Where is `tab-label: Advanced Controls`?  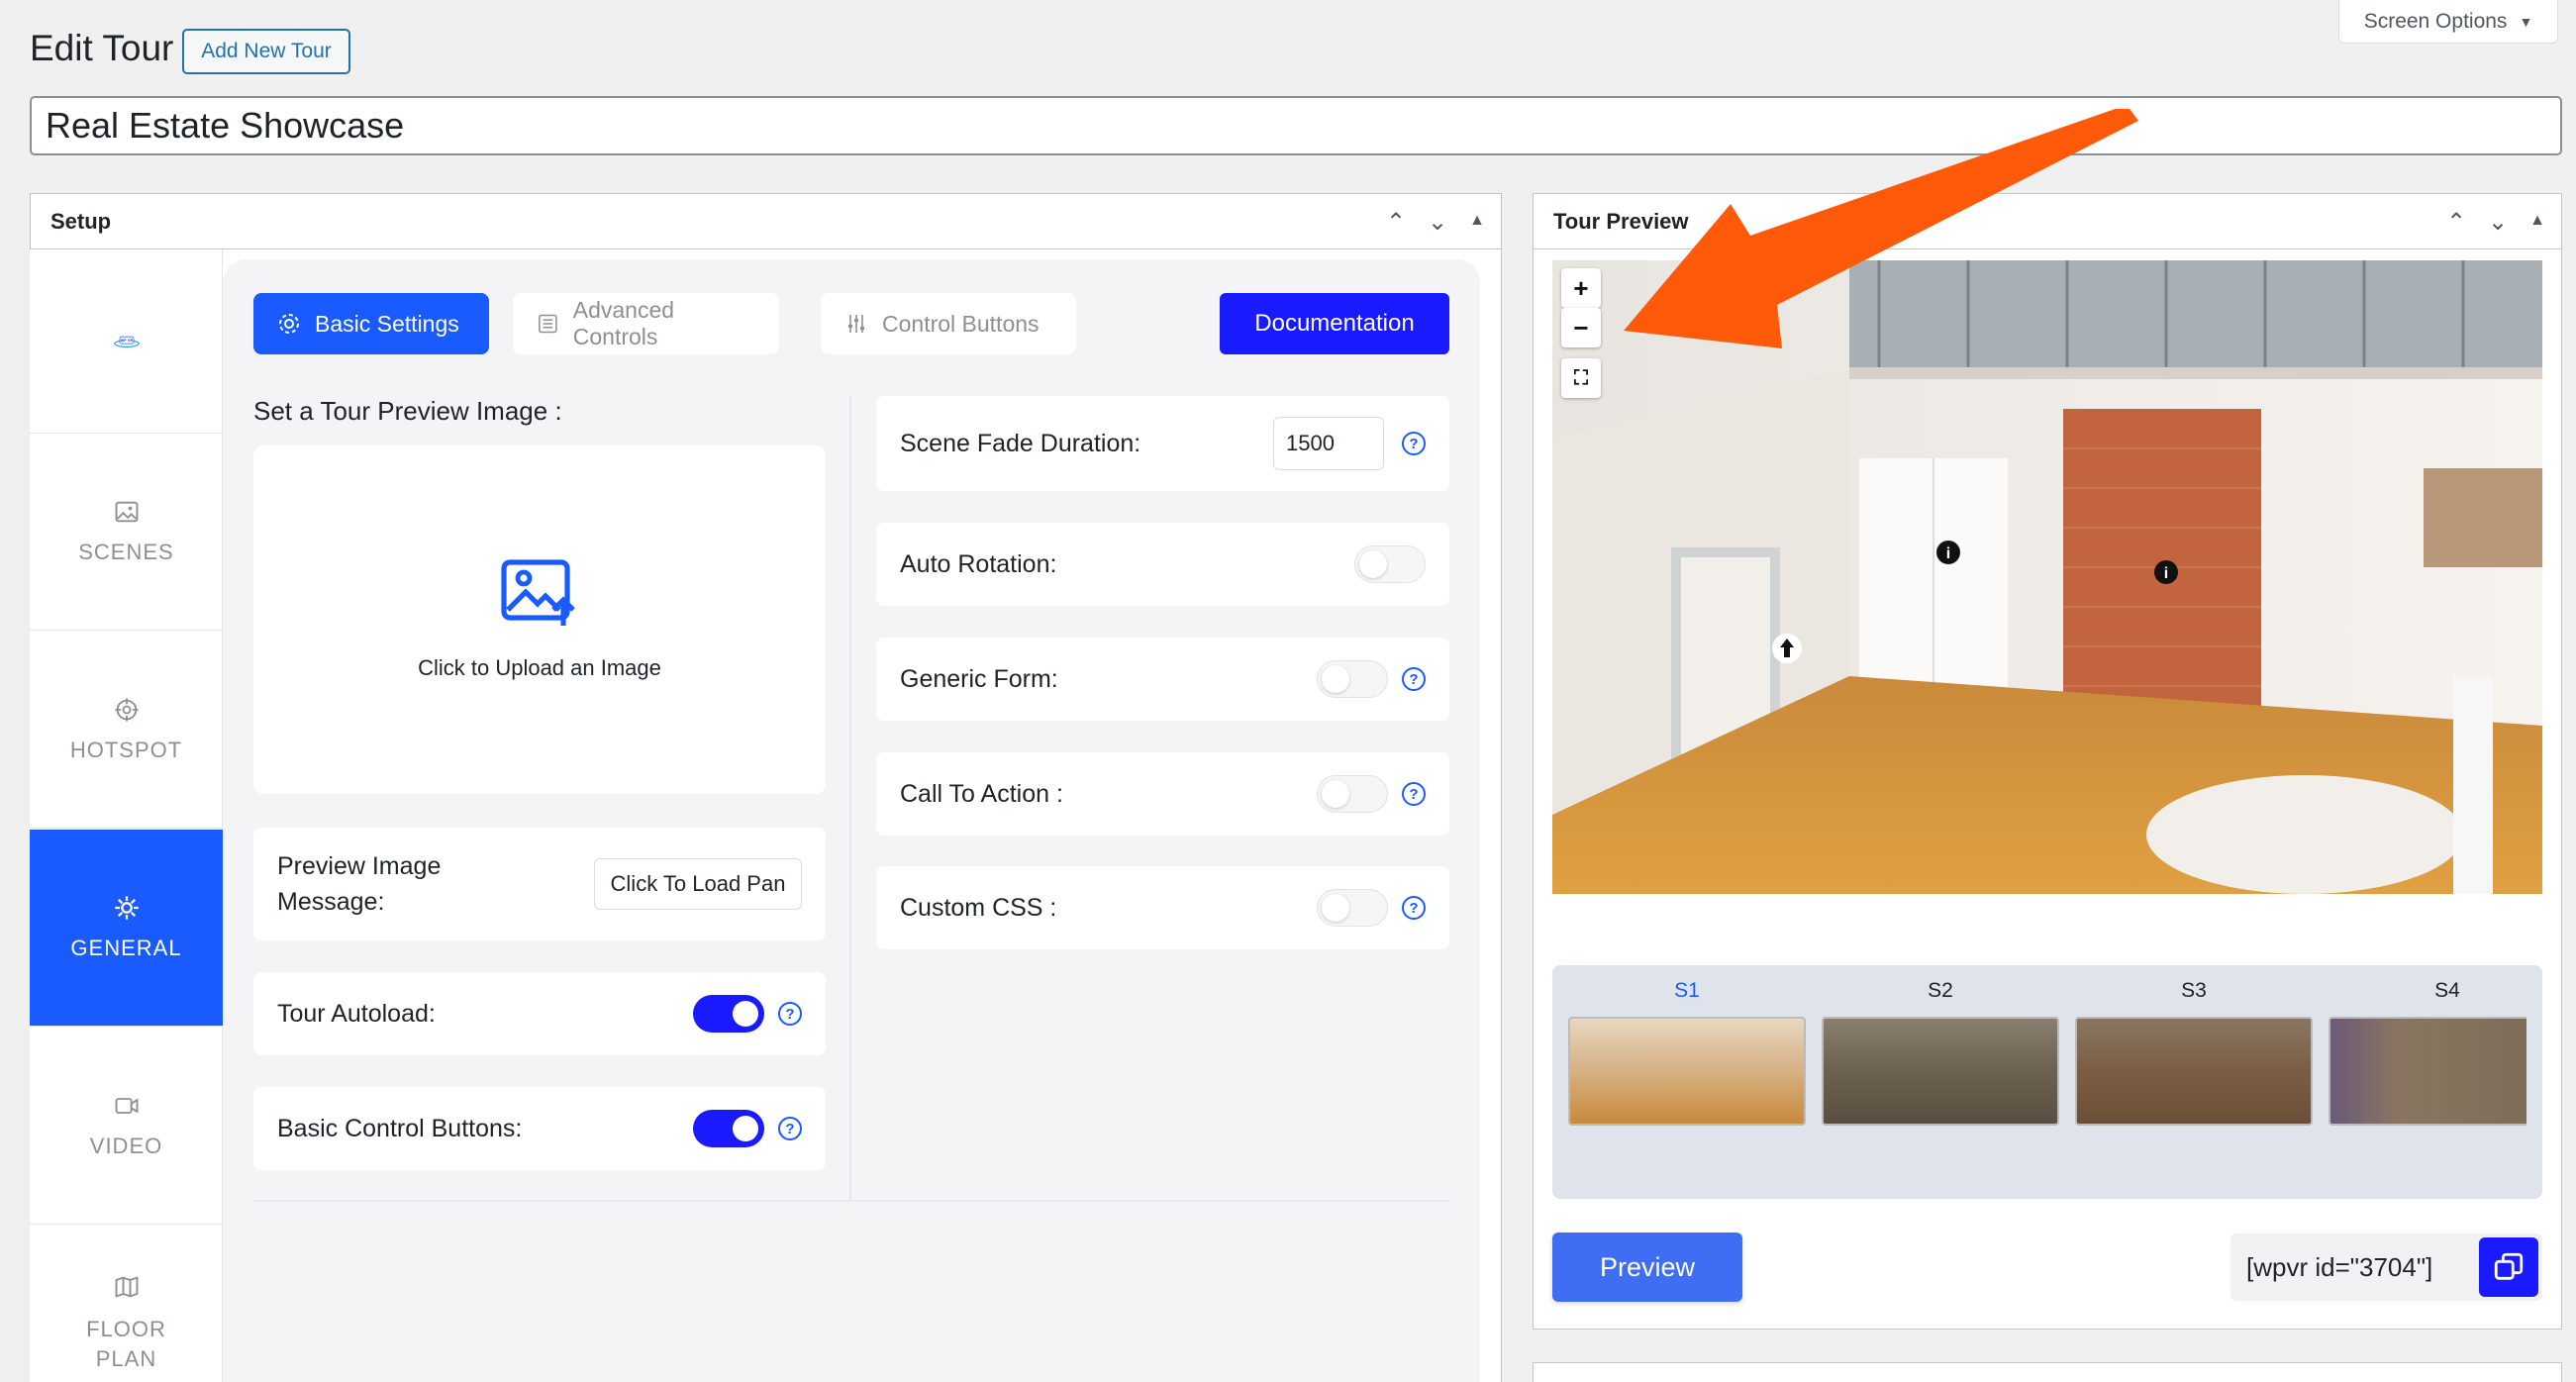
tab-label: Advanced Controls is located at coordinates (623, 323).